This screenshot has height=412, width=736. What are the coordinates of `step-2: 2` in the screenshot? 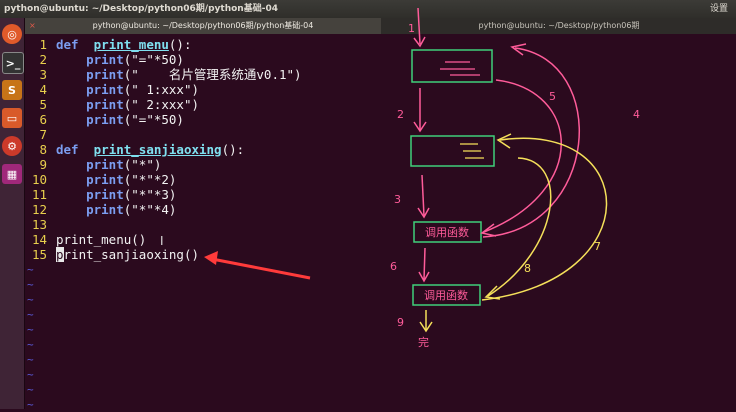 It's located at (400, 114).